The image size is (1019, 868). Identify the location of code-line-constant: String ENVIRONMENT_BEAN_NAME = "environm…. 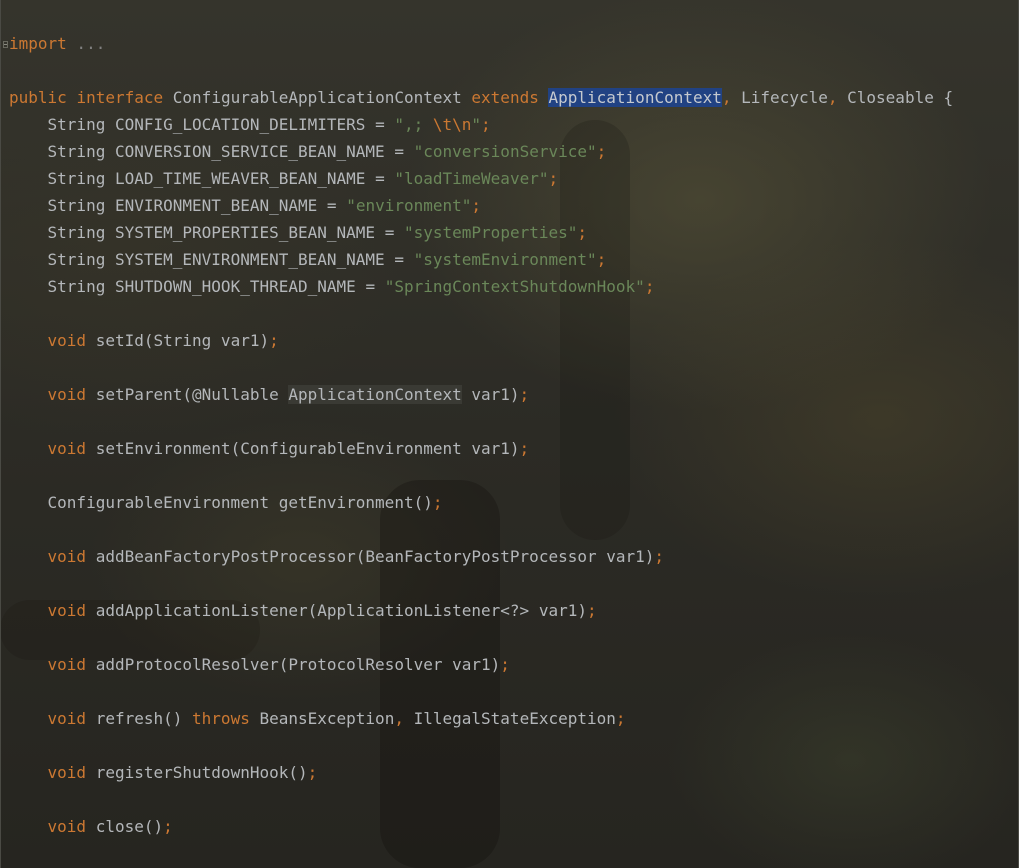
(245, 206).